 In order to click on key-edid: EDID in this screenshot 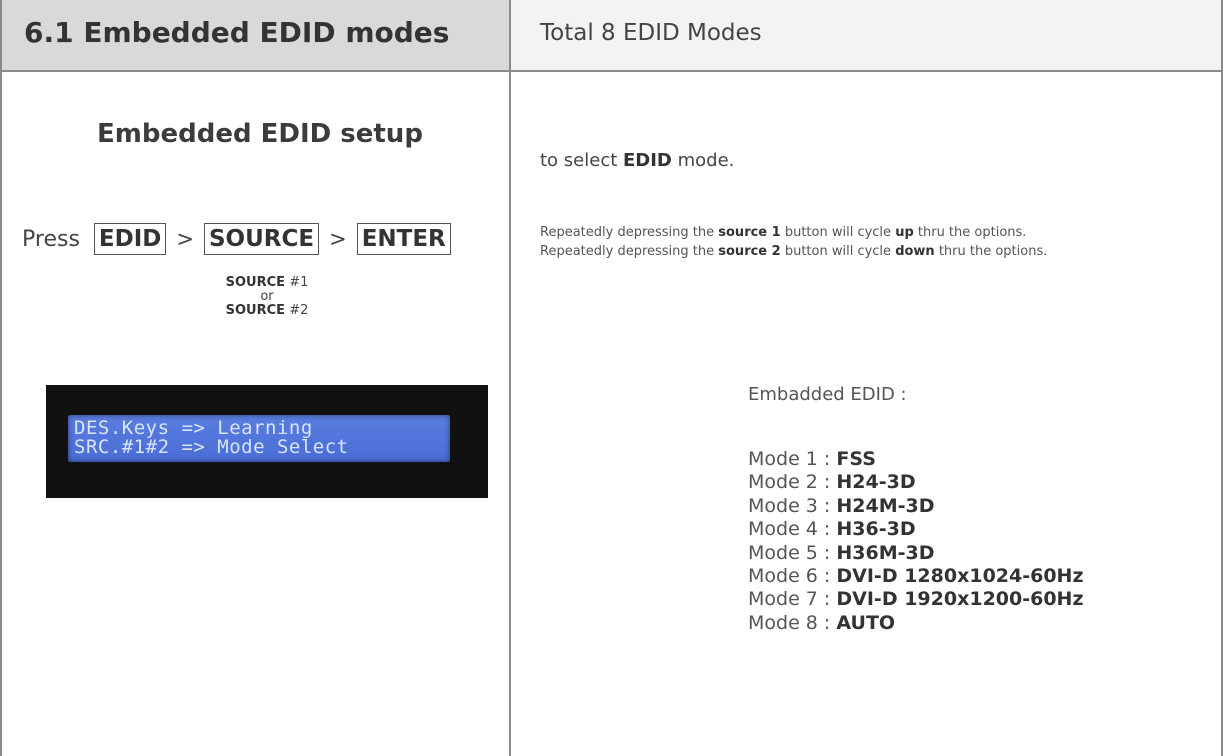, I will do `click(130, 239)`.